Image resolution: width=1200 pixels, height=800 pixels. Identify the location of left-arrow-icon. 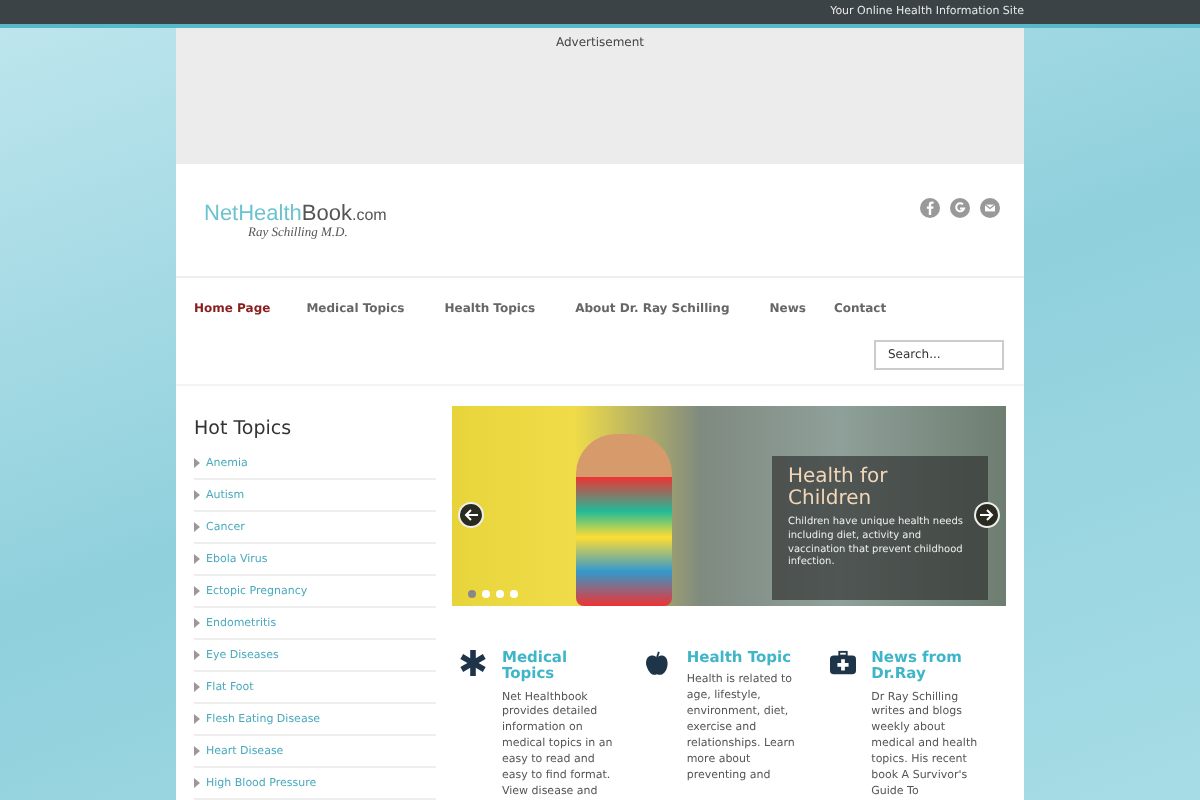
(471, 515).